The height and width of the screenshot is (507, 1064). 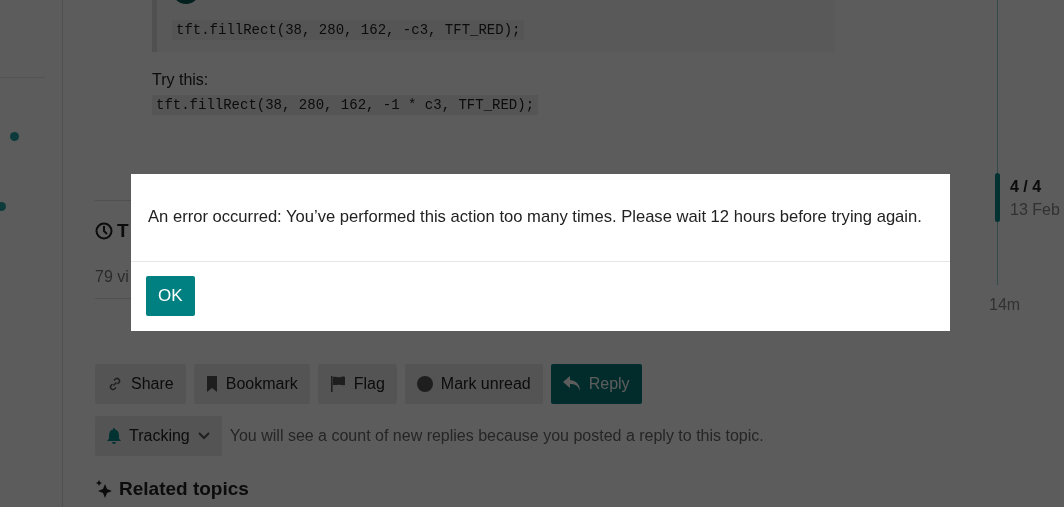 What do you see at coordinates (115, 384) in the screenshot?
I see `link-icon` at bounding box center [115, 384].